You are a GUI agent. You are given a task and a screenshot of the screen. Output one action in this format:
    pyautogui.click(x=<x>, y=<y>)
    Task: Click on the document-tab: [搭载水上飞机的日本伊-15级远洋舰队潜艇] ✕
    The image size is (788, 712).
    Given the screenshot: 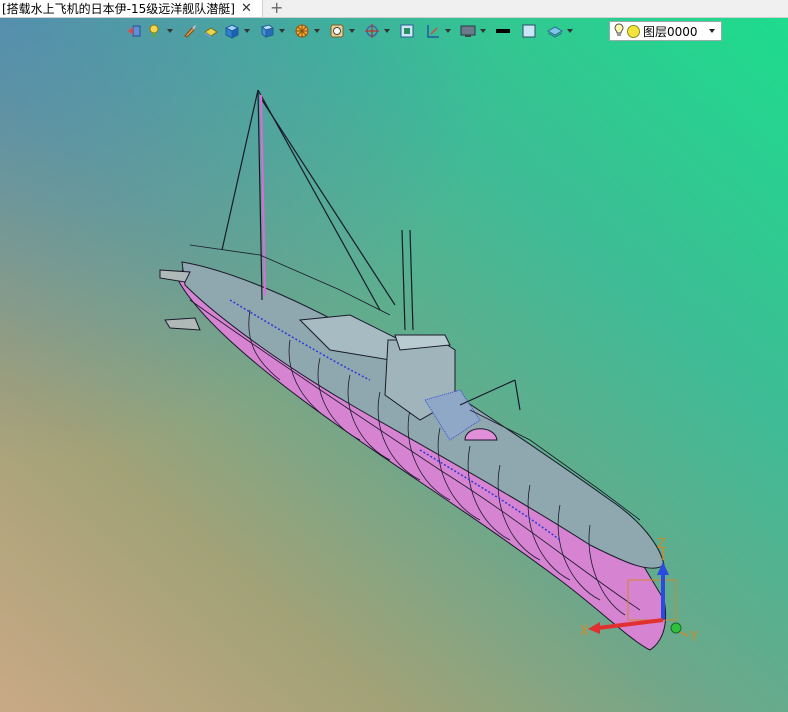 What is the action you would take?
    pyautogui.click(x=131, y=8)
    